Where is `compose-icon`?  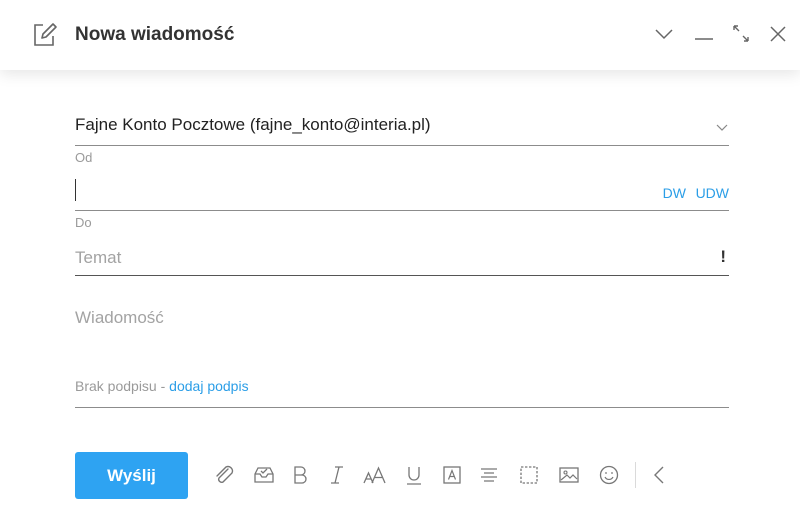 compose-icon is located at coordinates (45, 35).